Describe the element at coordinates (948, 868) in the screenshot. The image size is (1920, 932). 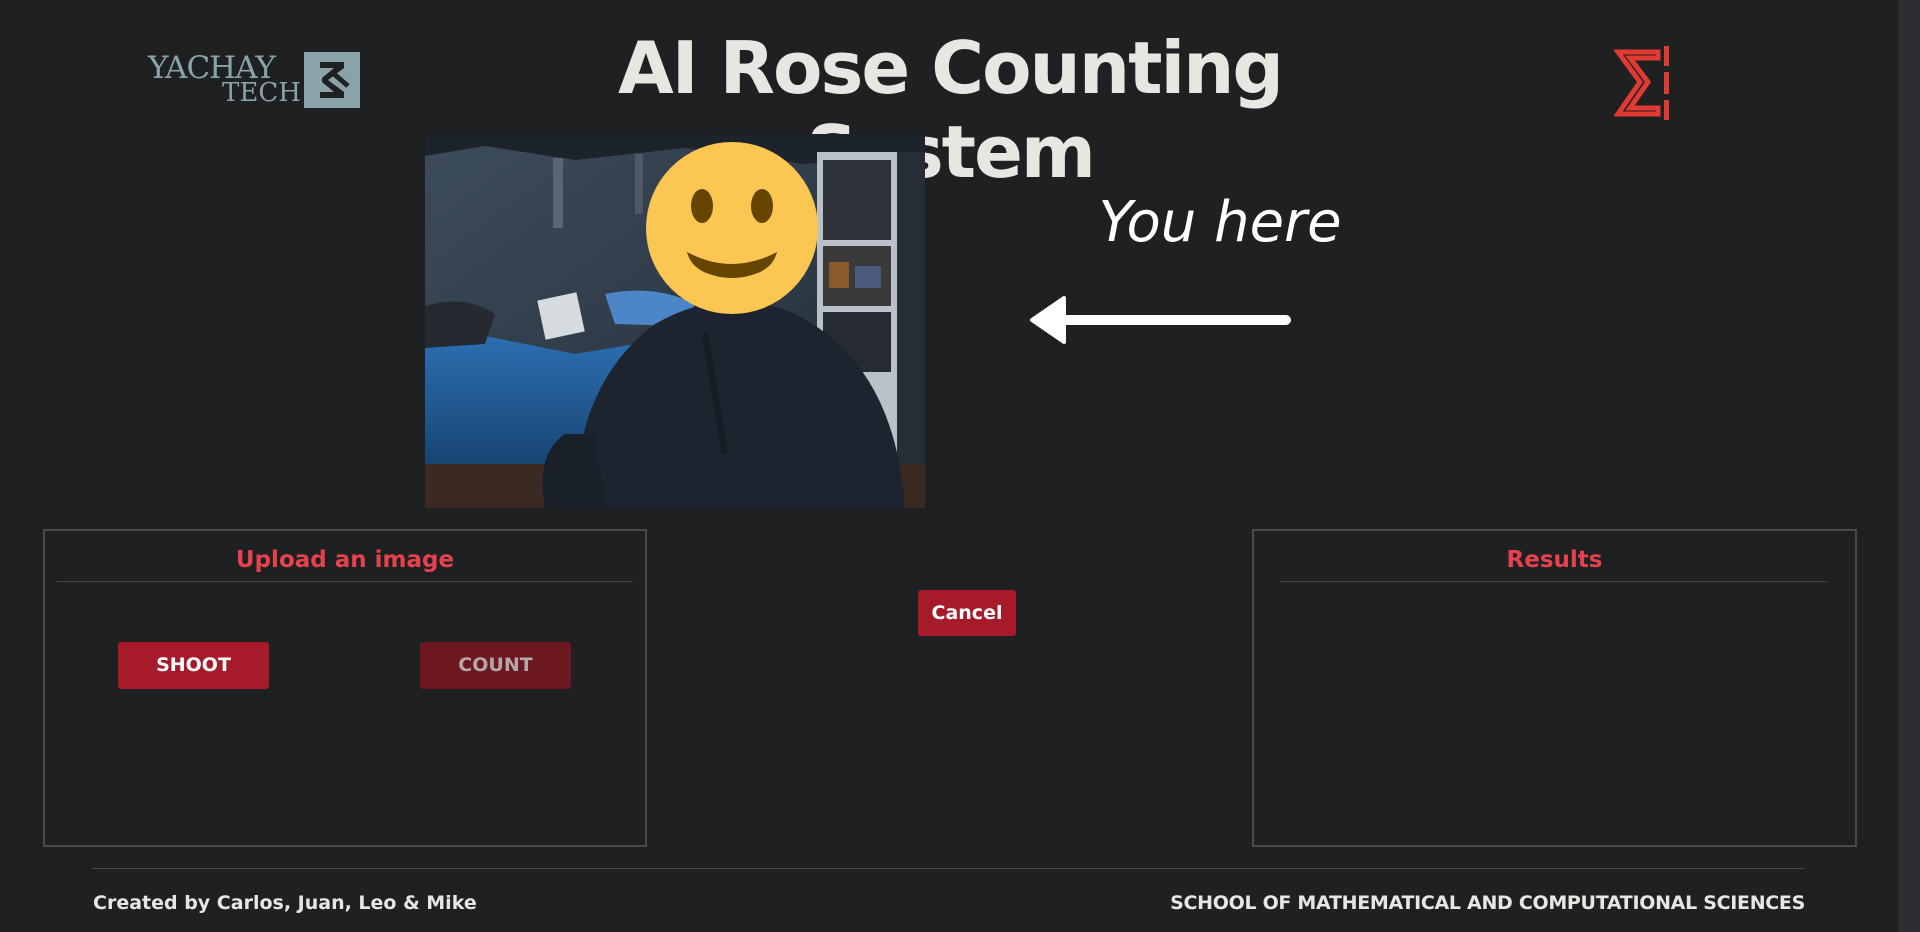
I see `footer-divider` at that location.